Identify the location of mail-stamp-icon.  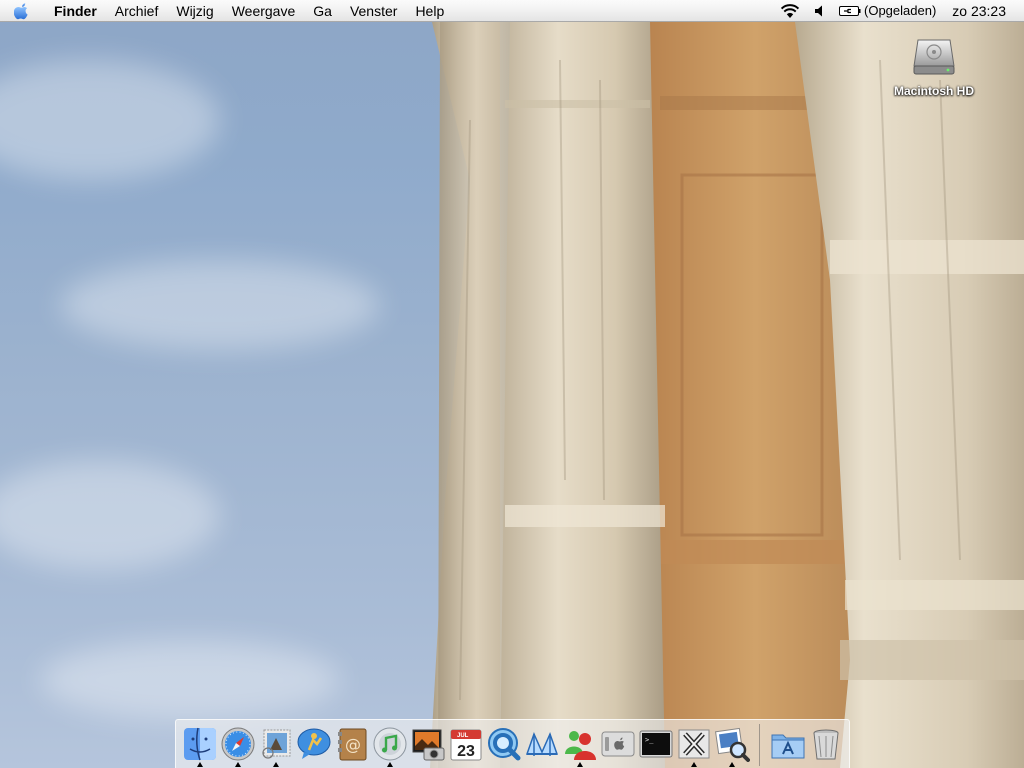
(276, 744).